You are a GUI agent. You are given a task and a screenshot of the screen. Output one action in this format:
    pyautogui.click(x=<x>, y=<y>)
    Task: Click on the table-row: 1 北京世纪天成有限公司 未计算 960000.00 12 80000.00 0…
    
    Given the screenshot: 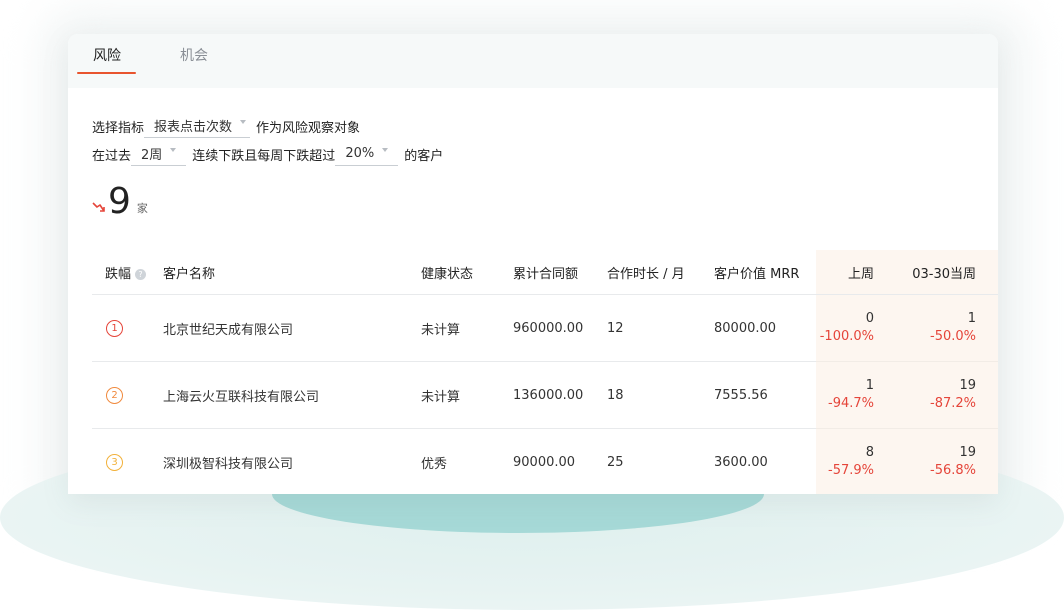 What is the action you would take?
    pyautogui.click(x=545, y=328)
    